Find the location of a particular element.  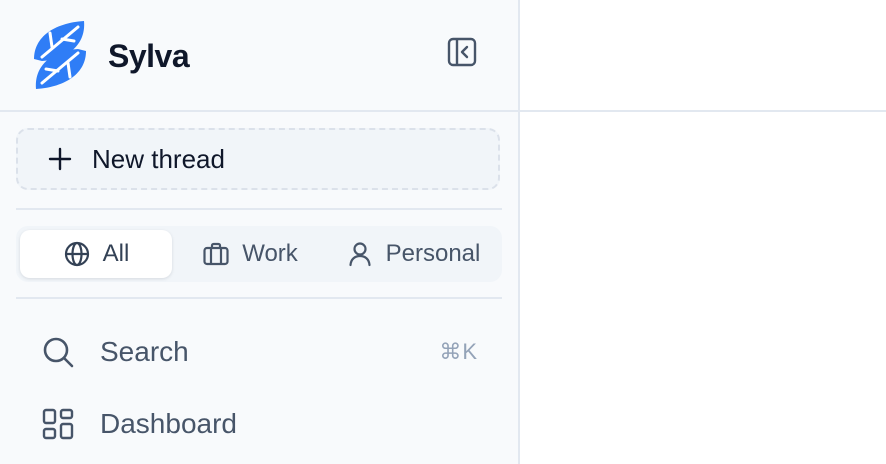

search-icon is located at coordinates (58, 352).